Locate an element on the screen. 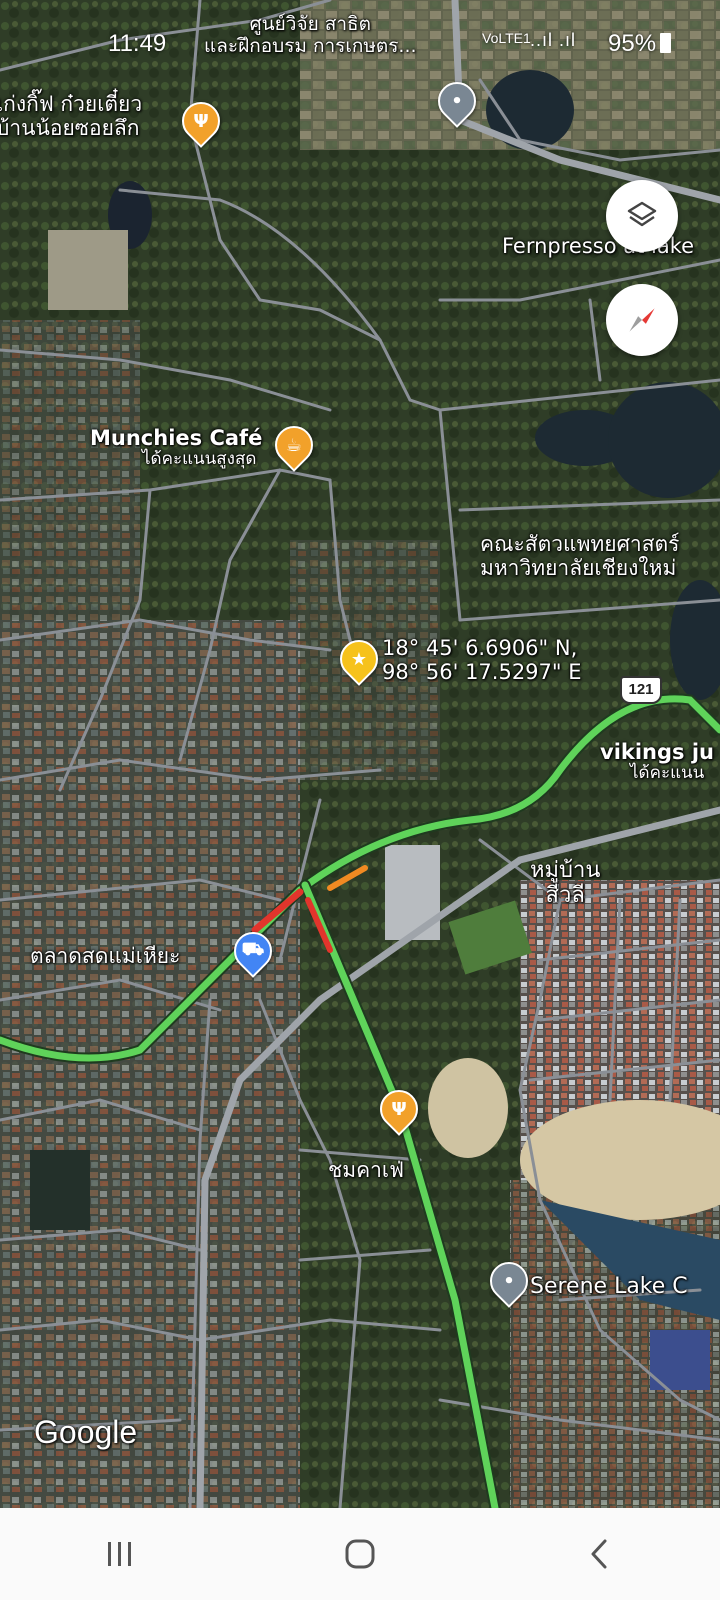 The image size is (720, 1600). poi-munchies: Munchies Café ได้คะแนนสูงสุด is located at coordinates (176, 448).